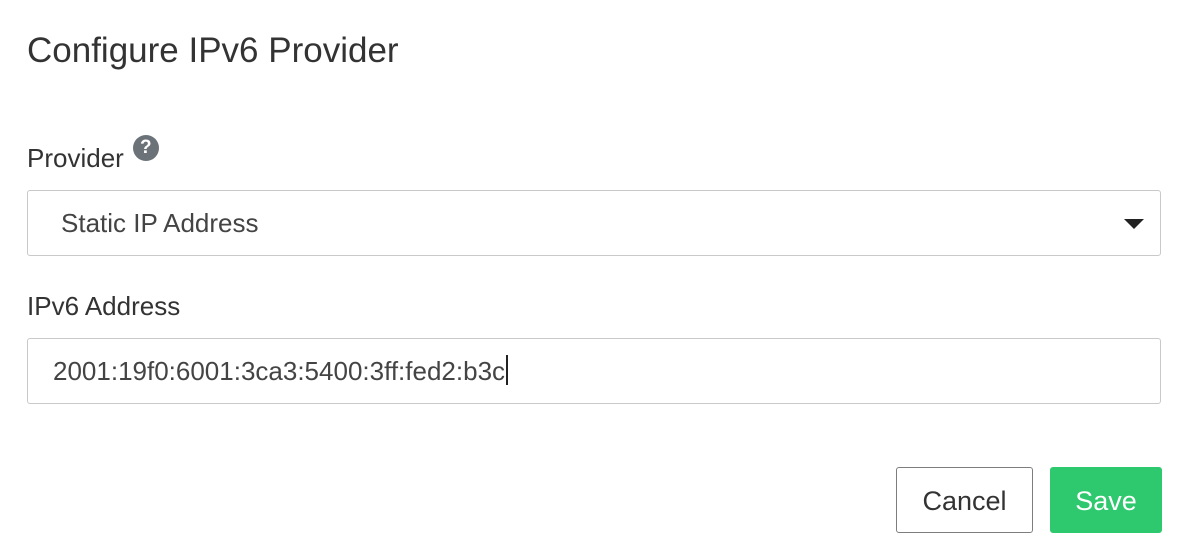  I want to click on help-icon: ?, so click(145, 148).